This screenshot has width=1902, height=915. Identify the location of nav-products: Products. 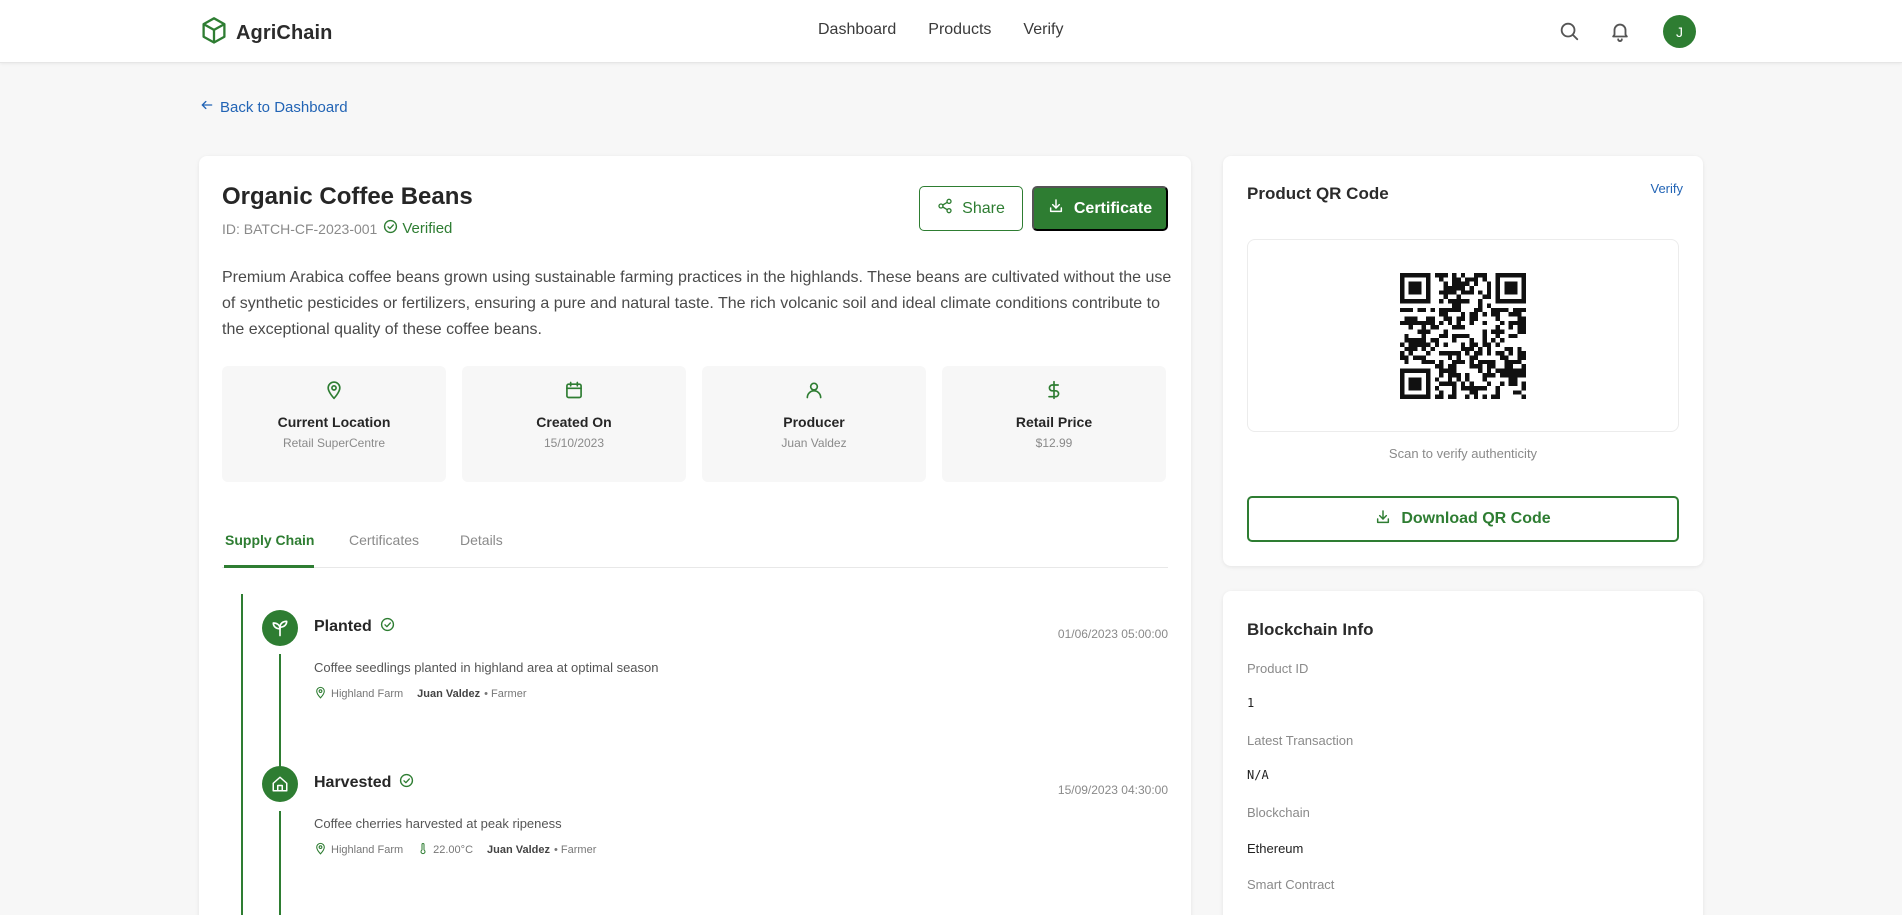
(959, 30).